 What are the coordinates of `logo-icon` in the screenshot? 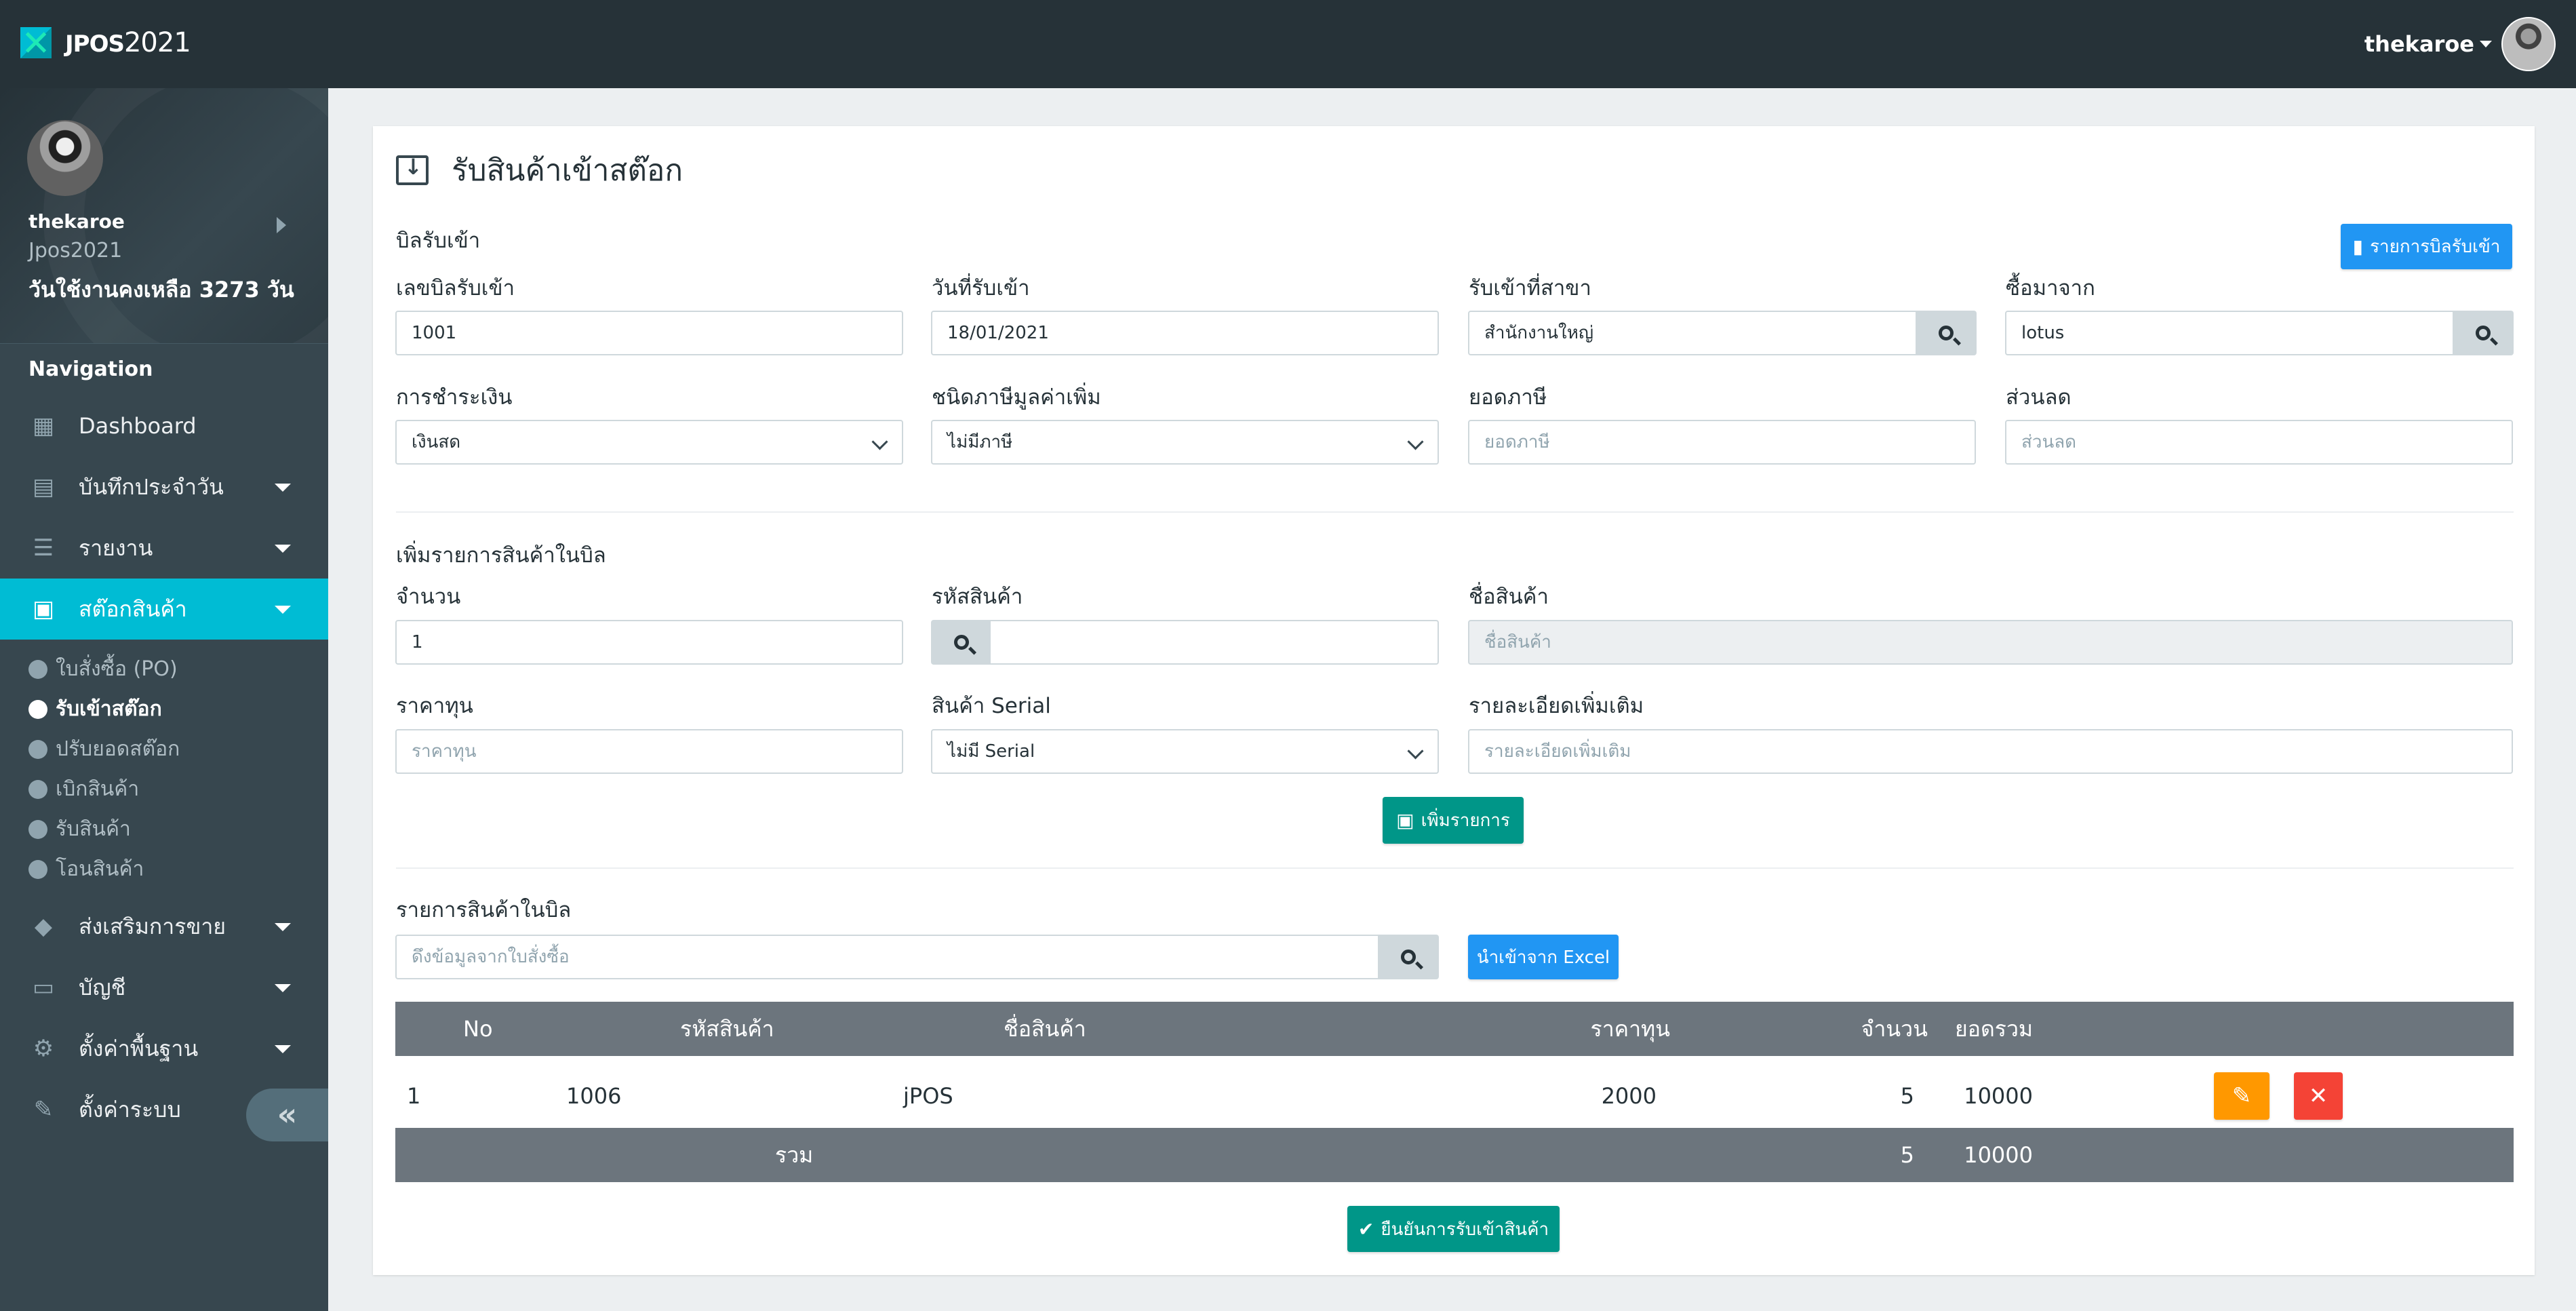 It's located at (36, 42).